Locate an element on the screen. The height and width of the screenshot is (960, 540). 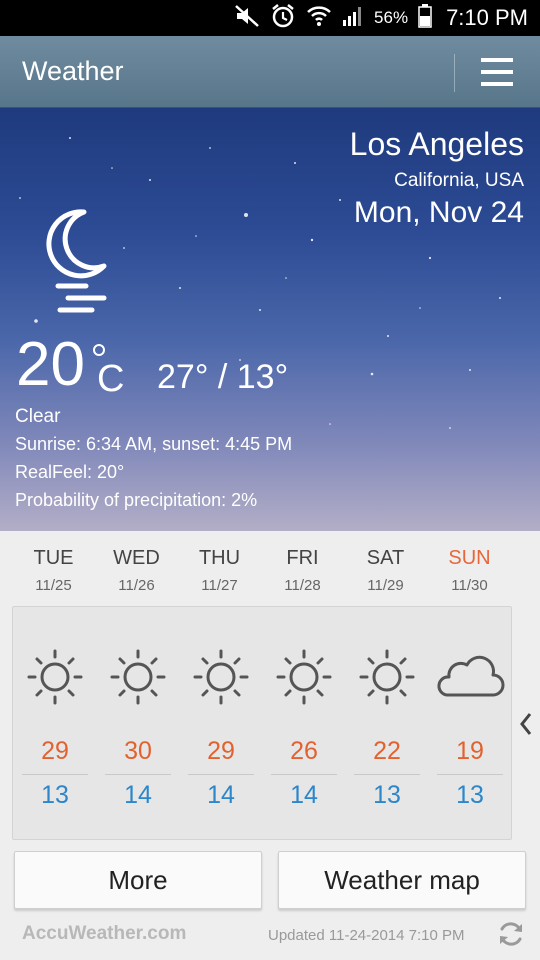
day-name: TUE is located at coordinates (53, 558).